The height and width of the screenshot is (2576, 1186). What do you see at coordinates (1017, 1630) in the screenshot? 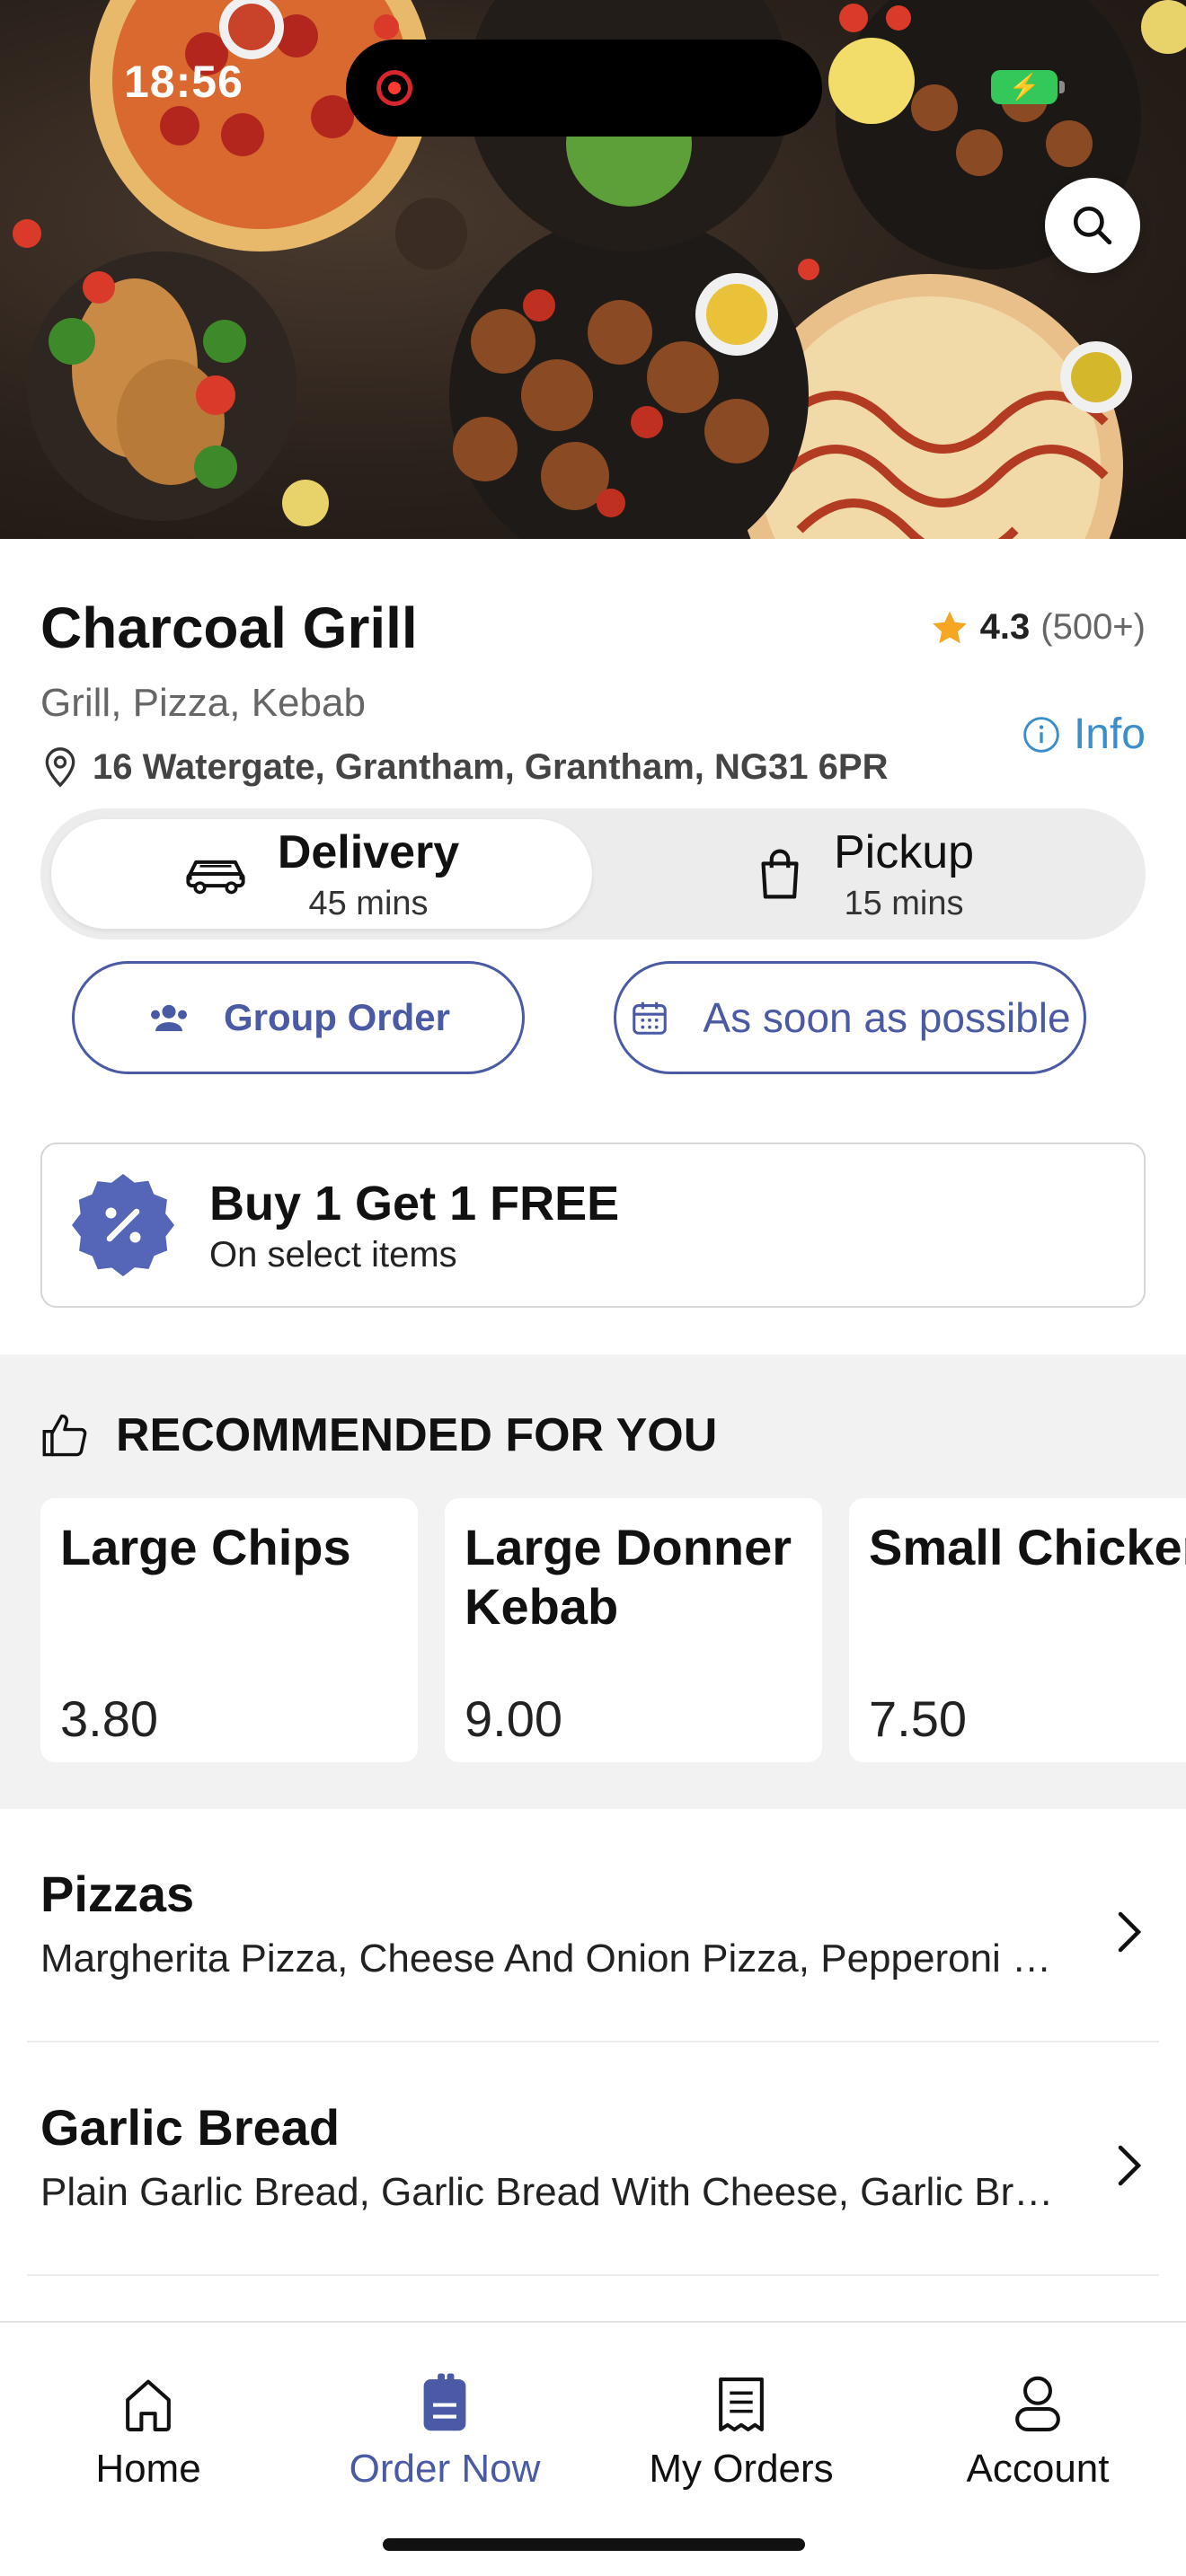
I see `recommended-card: Small Chicken Shish Kebab 7.50` at bounding box center [1017, 1630].